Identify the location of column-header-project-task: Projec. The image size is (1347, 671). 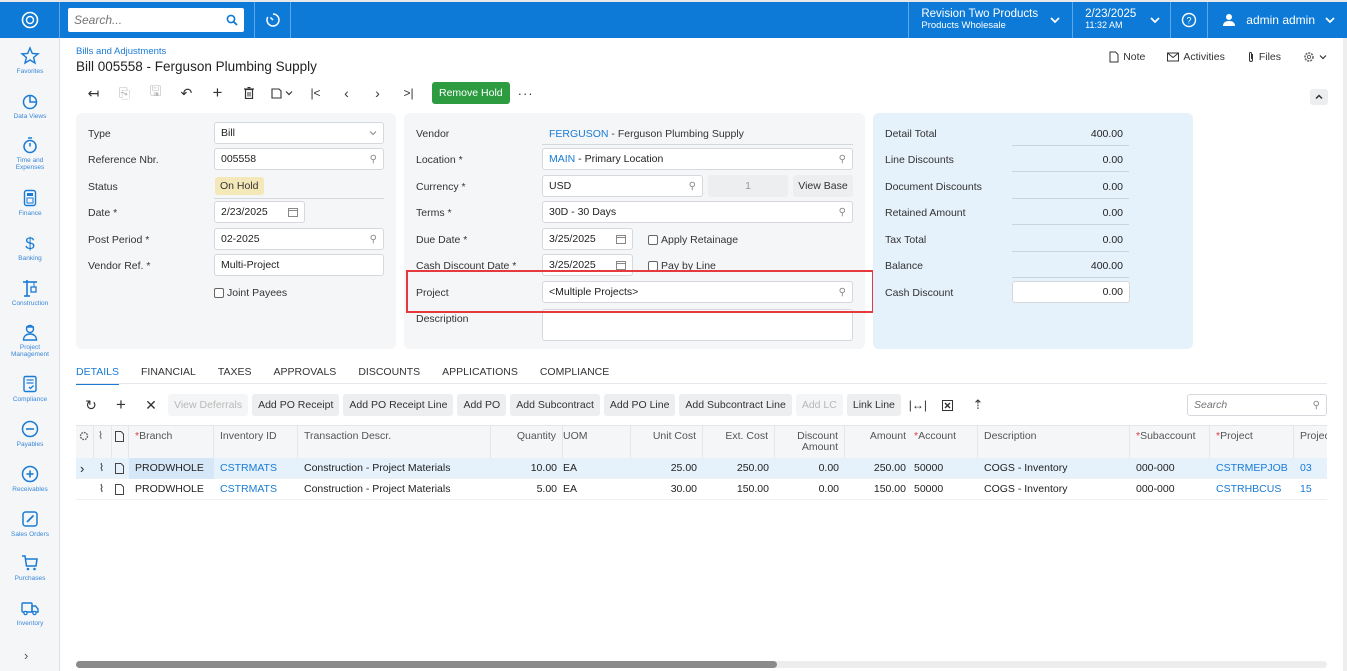
(1310, 442).